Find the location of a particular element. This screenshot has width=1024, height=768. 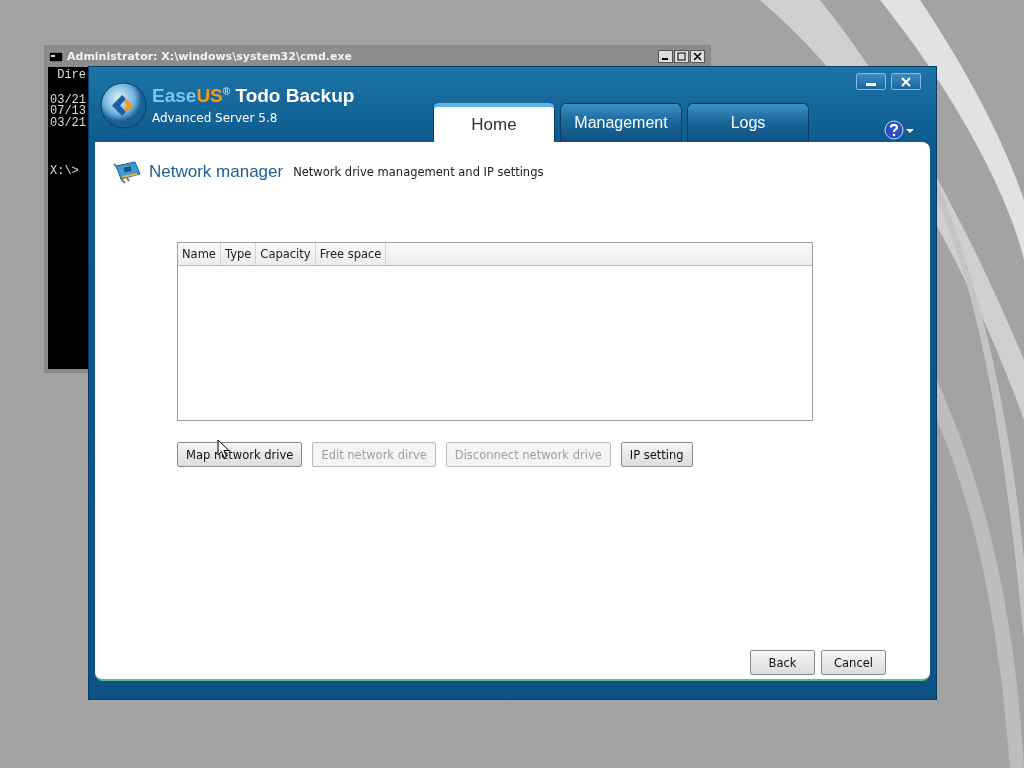

maximize-button is located at coordinates (681, 56).